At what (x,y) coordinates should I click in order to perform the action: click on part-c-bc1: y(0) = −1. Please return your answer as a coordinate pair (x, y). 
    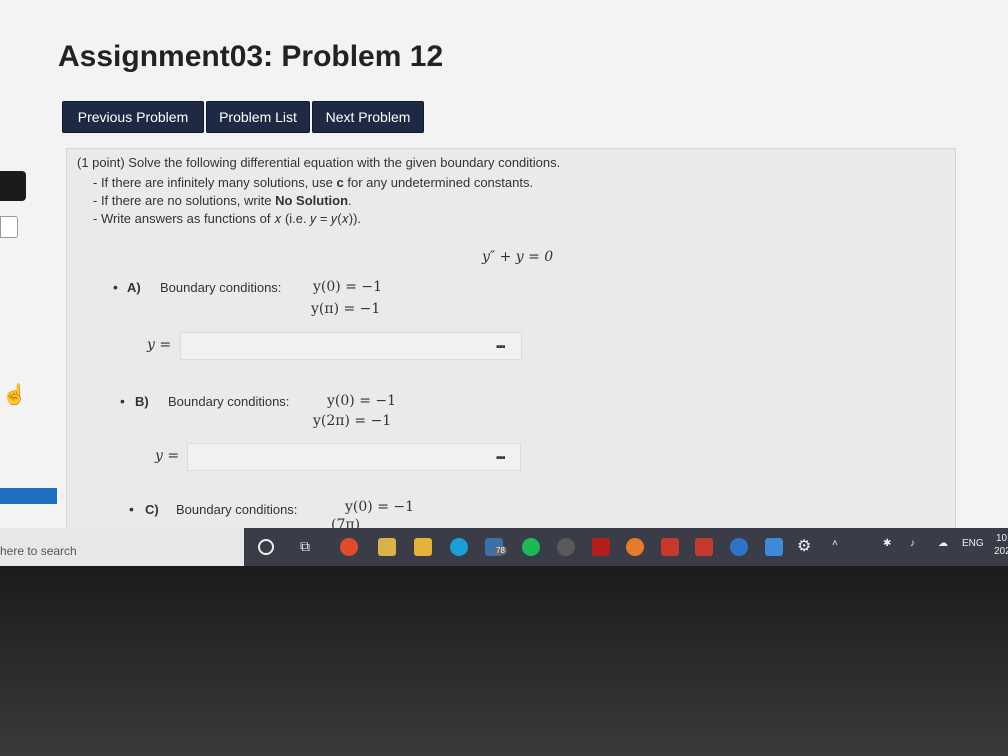
    Looking at the image, I should click on (380, 507).